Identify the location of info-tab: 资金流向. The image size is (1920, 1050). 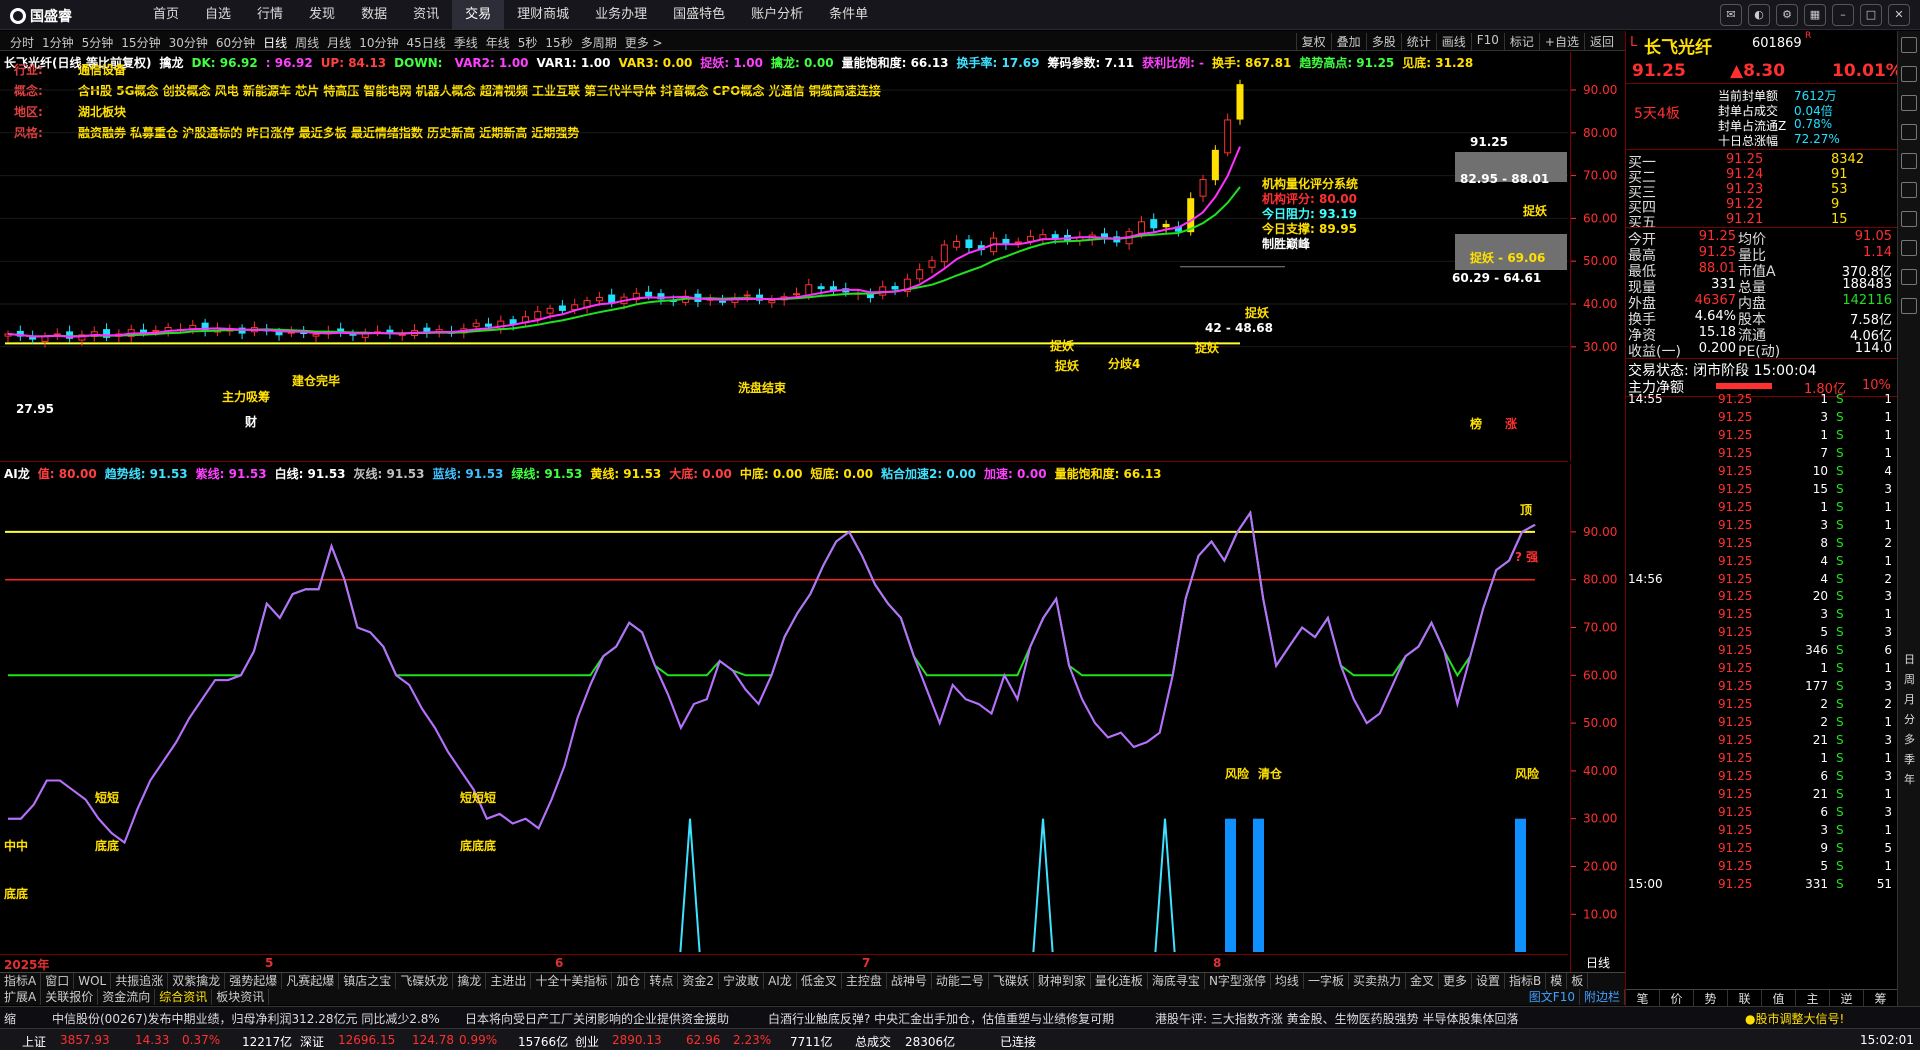
(127, 997).